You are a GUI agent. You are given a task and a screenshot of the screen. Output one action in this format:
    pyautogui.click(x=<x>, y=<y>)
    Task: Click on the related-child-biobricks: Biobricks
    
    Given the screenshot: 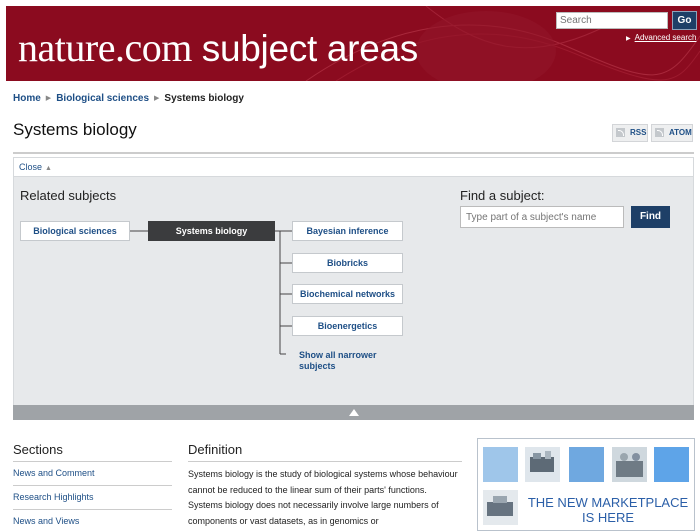 What is the action you would take?
    pyautogui.click(x=347, y=263)
    